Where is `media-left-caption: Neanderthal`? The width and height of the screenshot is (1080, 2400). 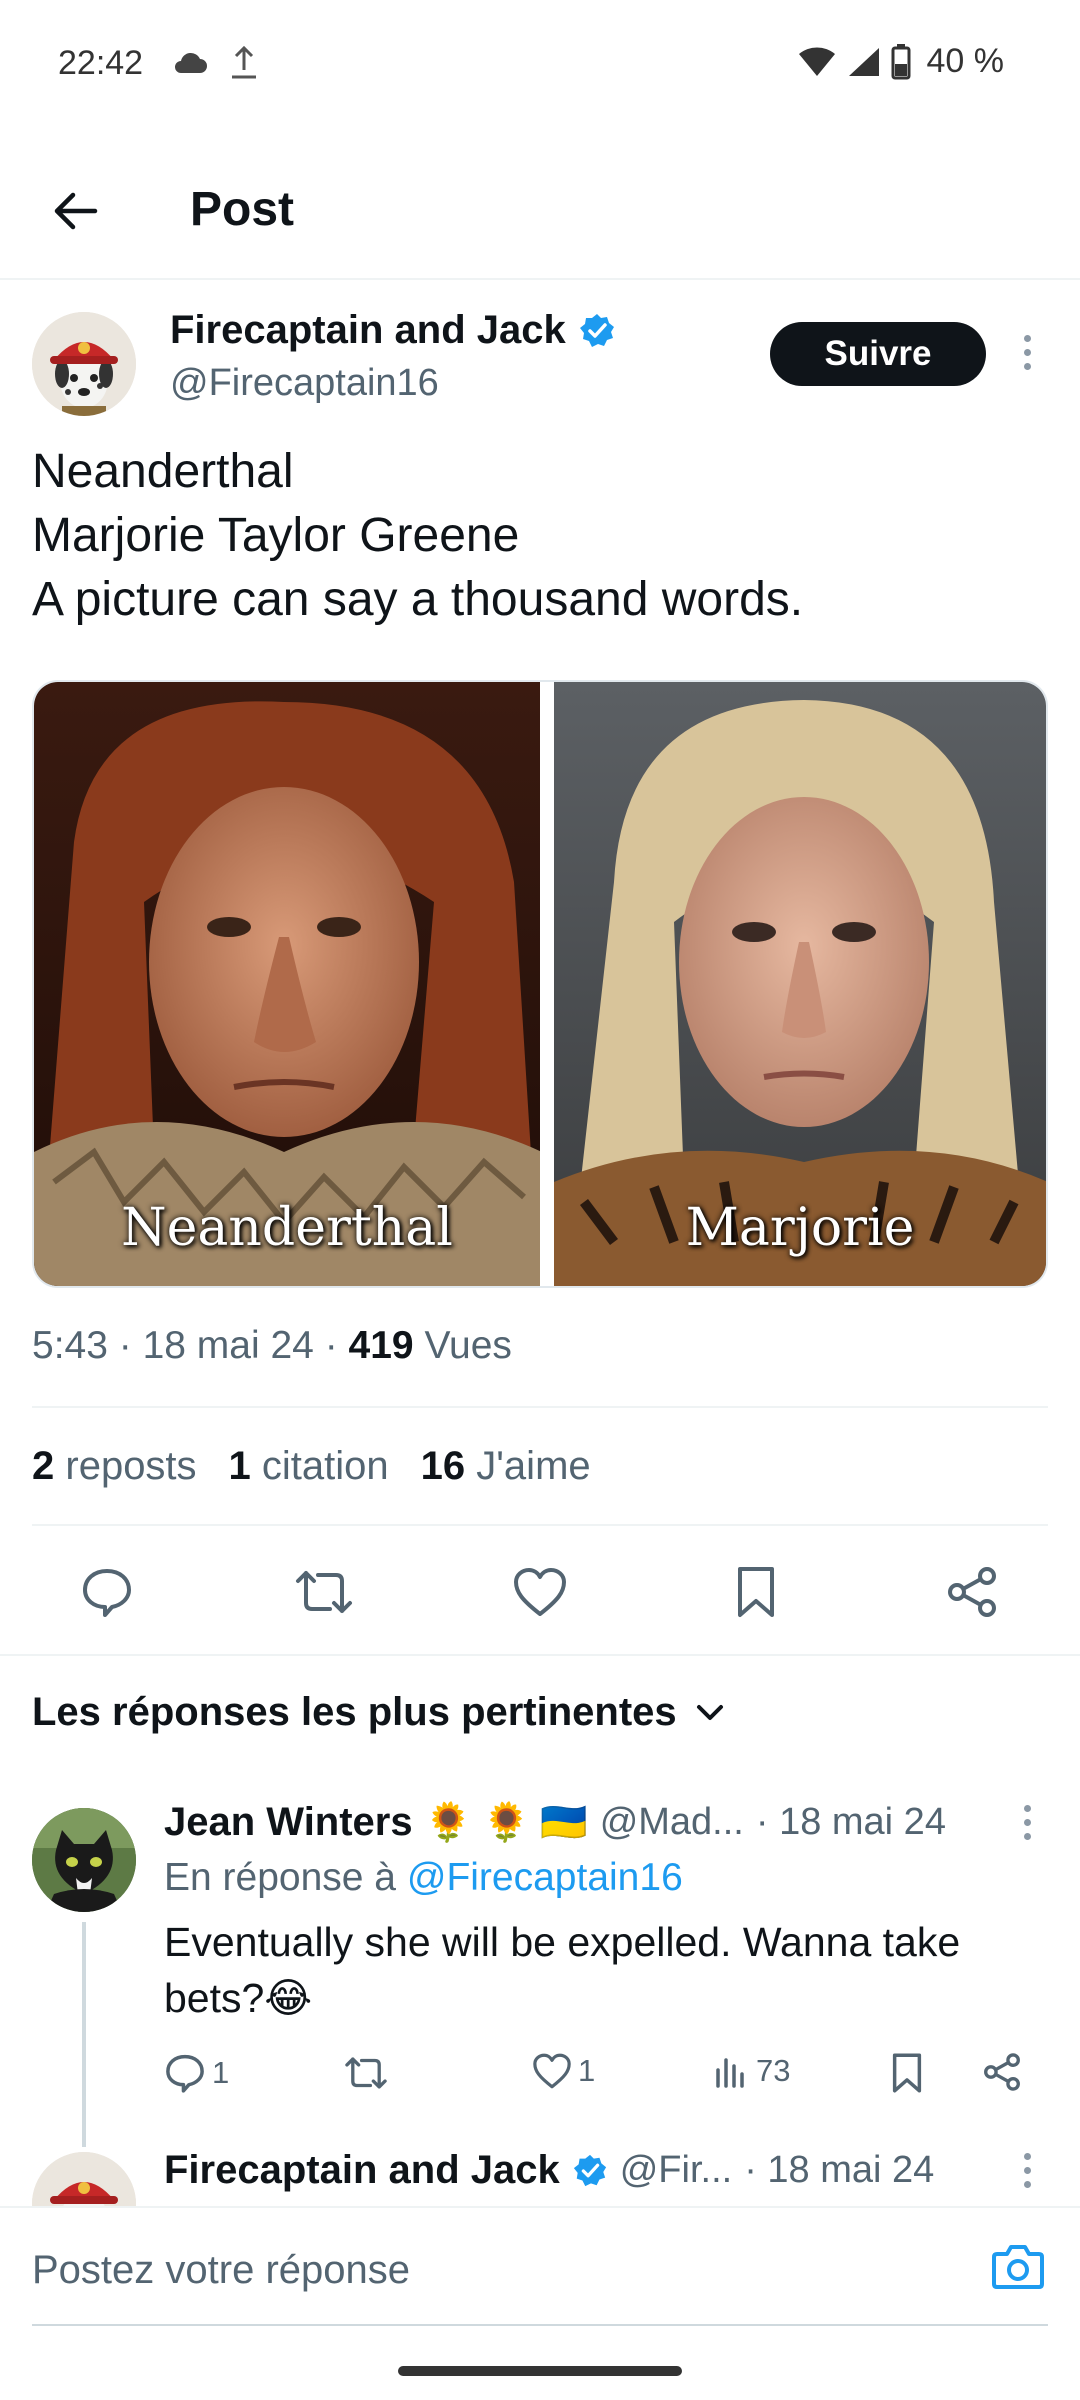
media-left-caption: Neanderthal is located at coordinates (287, 1228).